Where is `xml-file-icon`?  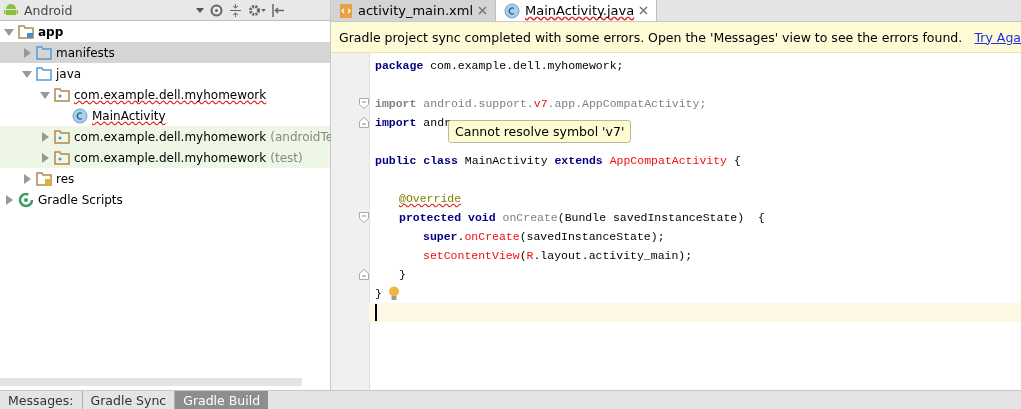 xml-file-icon is located at coordinates (346, 10).